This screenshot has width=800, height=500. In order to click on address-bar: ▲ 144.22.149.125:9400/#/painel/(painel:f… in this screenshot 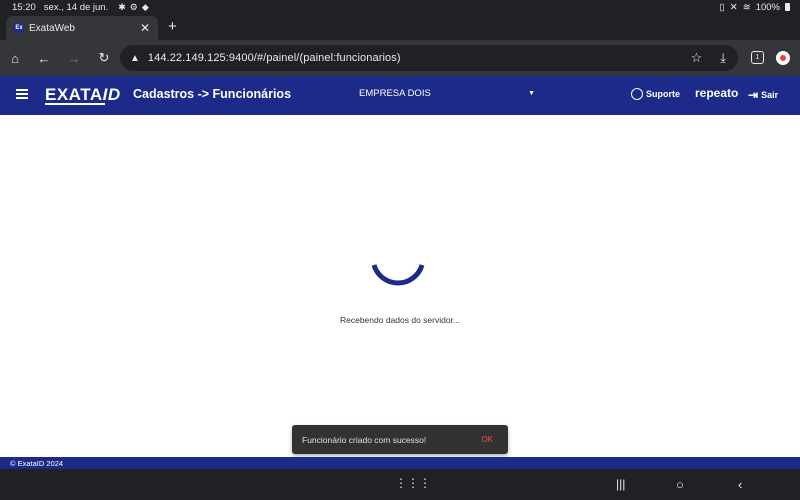, I will do `click(429, 58)`.